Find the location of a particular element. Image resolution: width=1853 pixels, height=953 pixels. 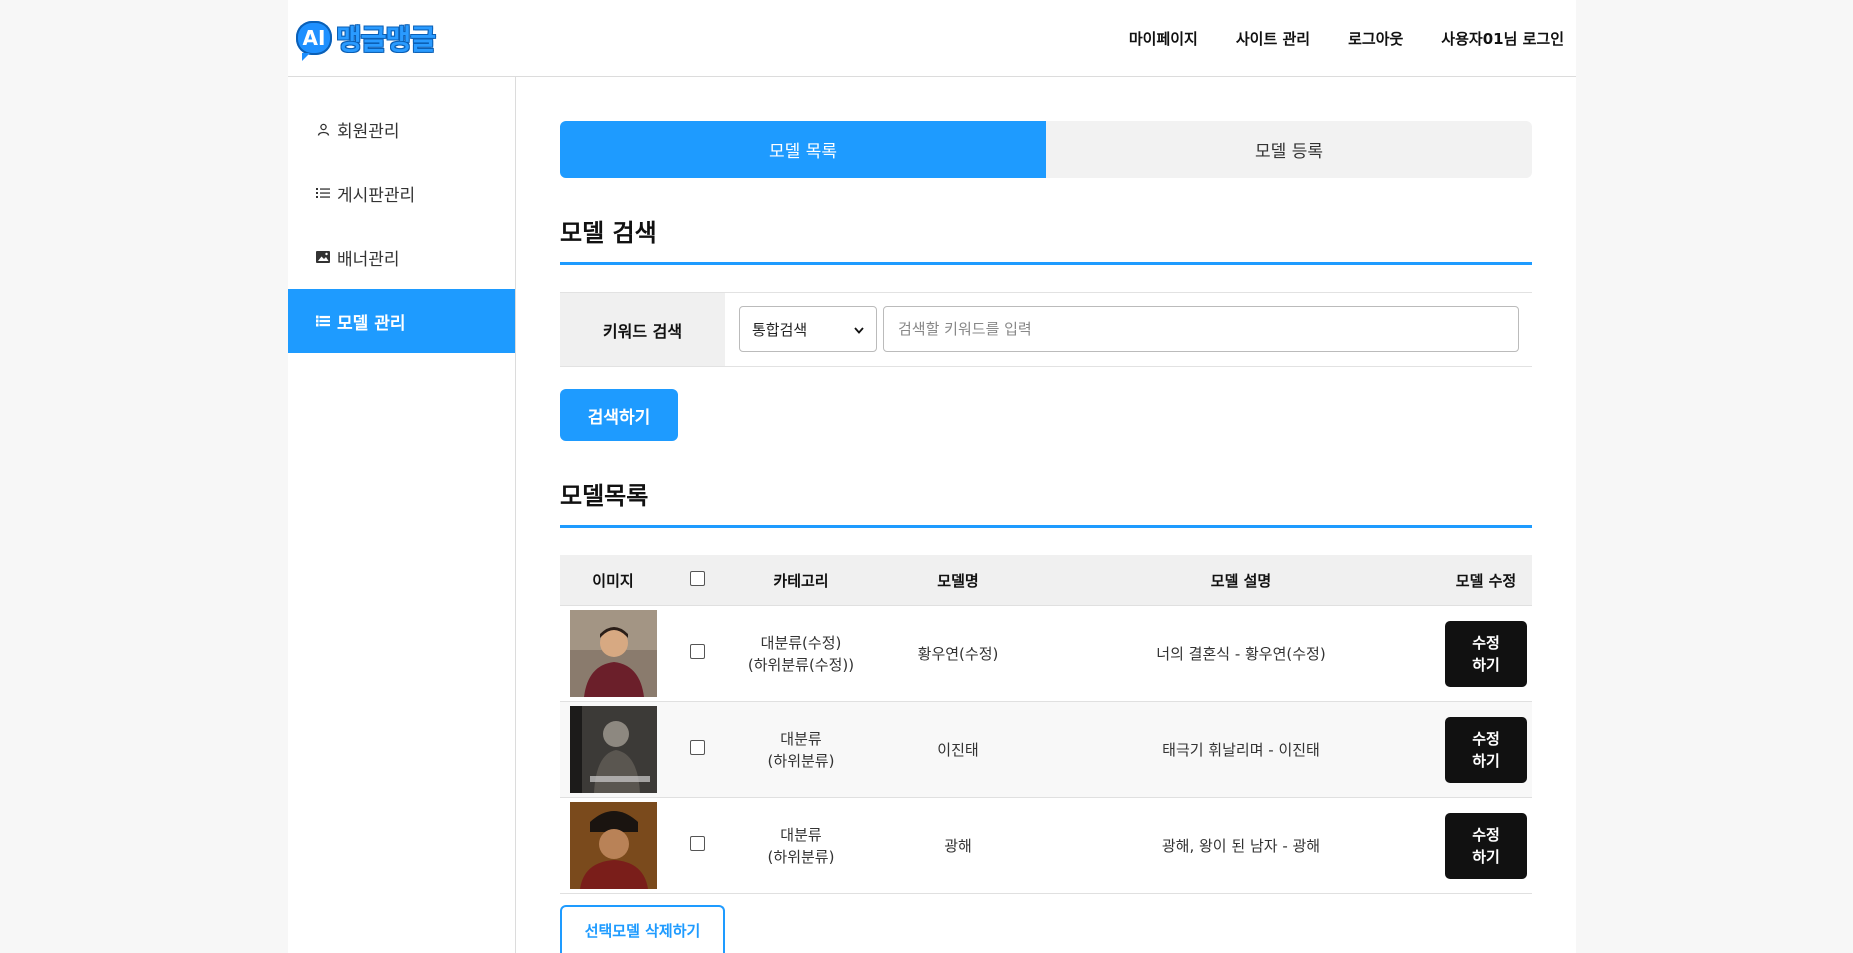

sidebar-item-board: 게시판관리 is located at coordinates (401, 193).